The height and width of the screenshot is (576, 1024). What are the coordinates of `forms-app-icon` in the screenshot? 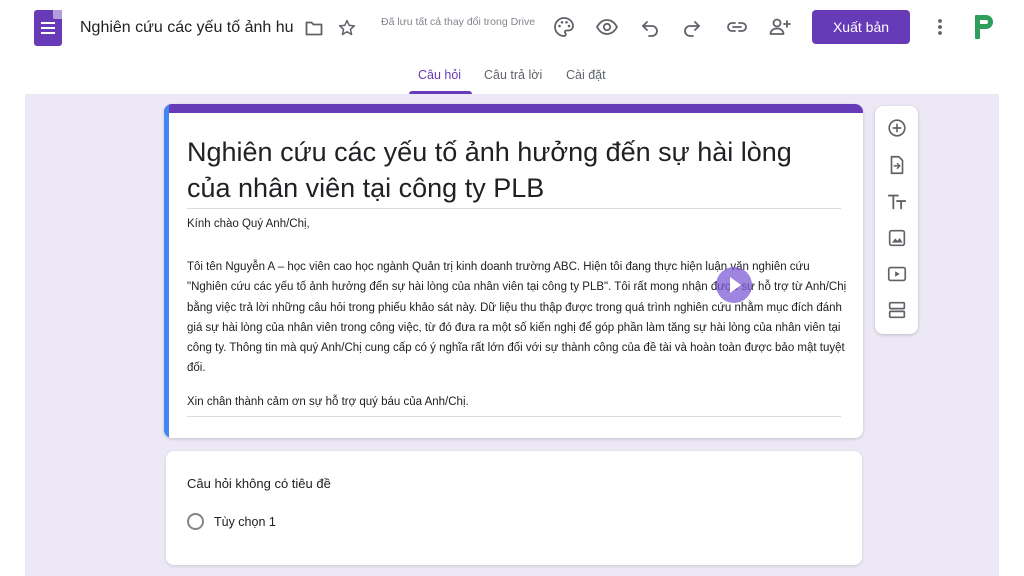 It's located at (48, 28).